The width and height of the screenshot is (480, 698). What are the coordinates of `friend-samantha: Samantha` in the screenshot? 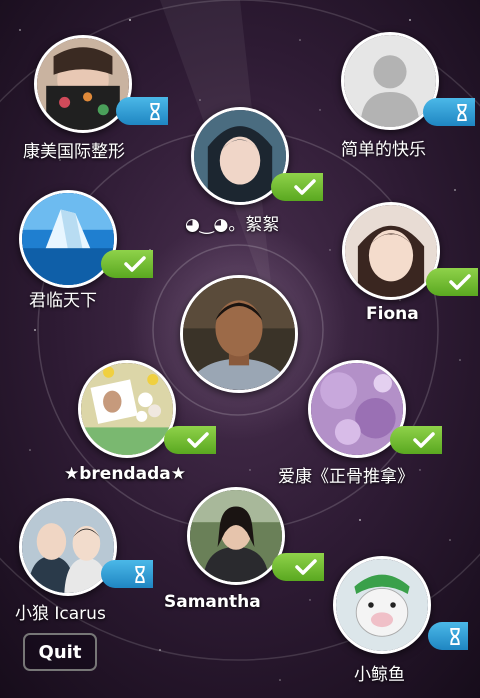 It's located at (247, 552).